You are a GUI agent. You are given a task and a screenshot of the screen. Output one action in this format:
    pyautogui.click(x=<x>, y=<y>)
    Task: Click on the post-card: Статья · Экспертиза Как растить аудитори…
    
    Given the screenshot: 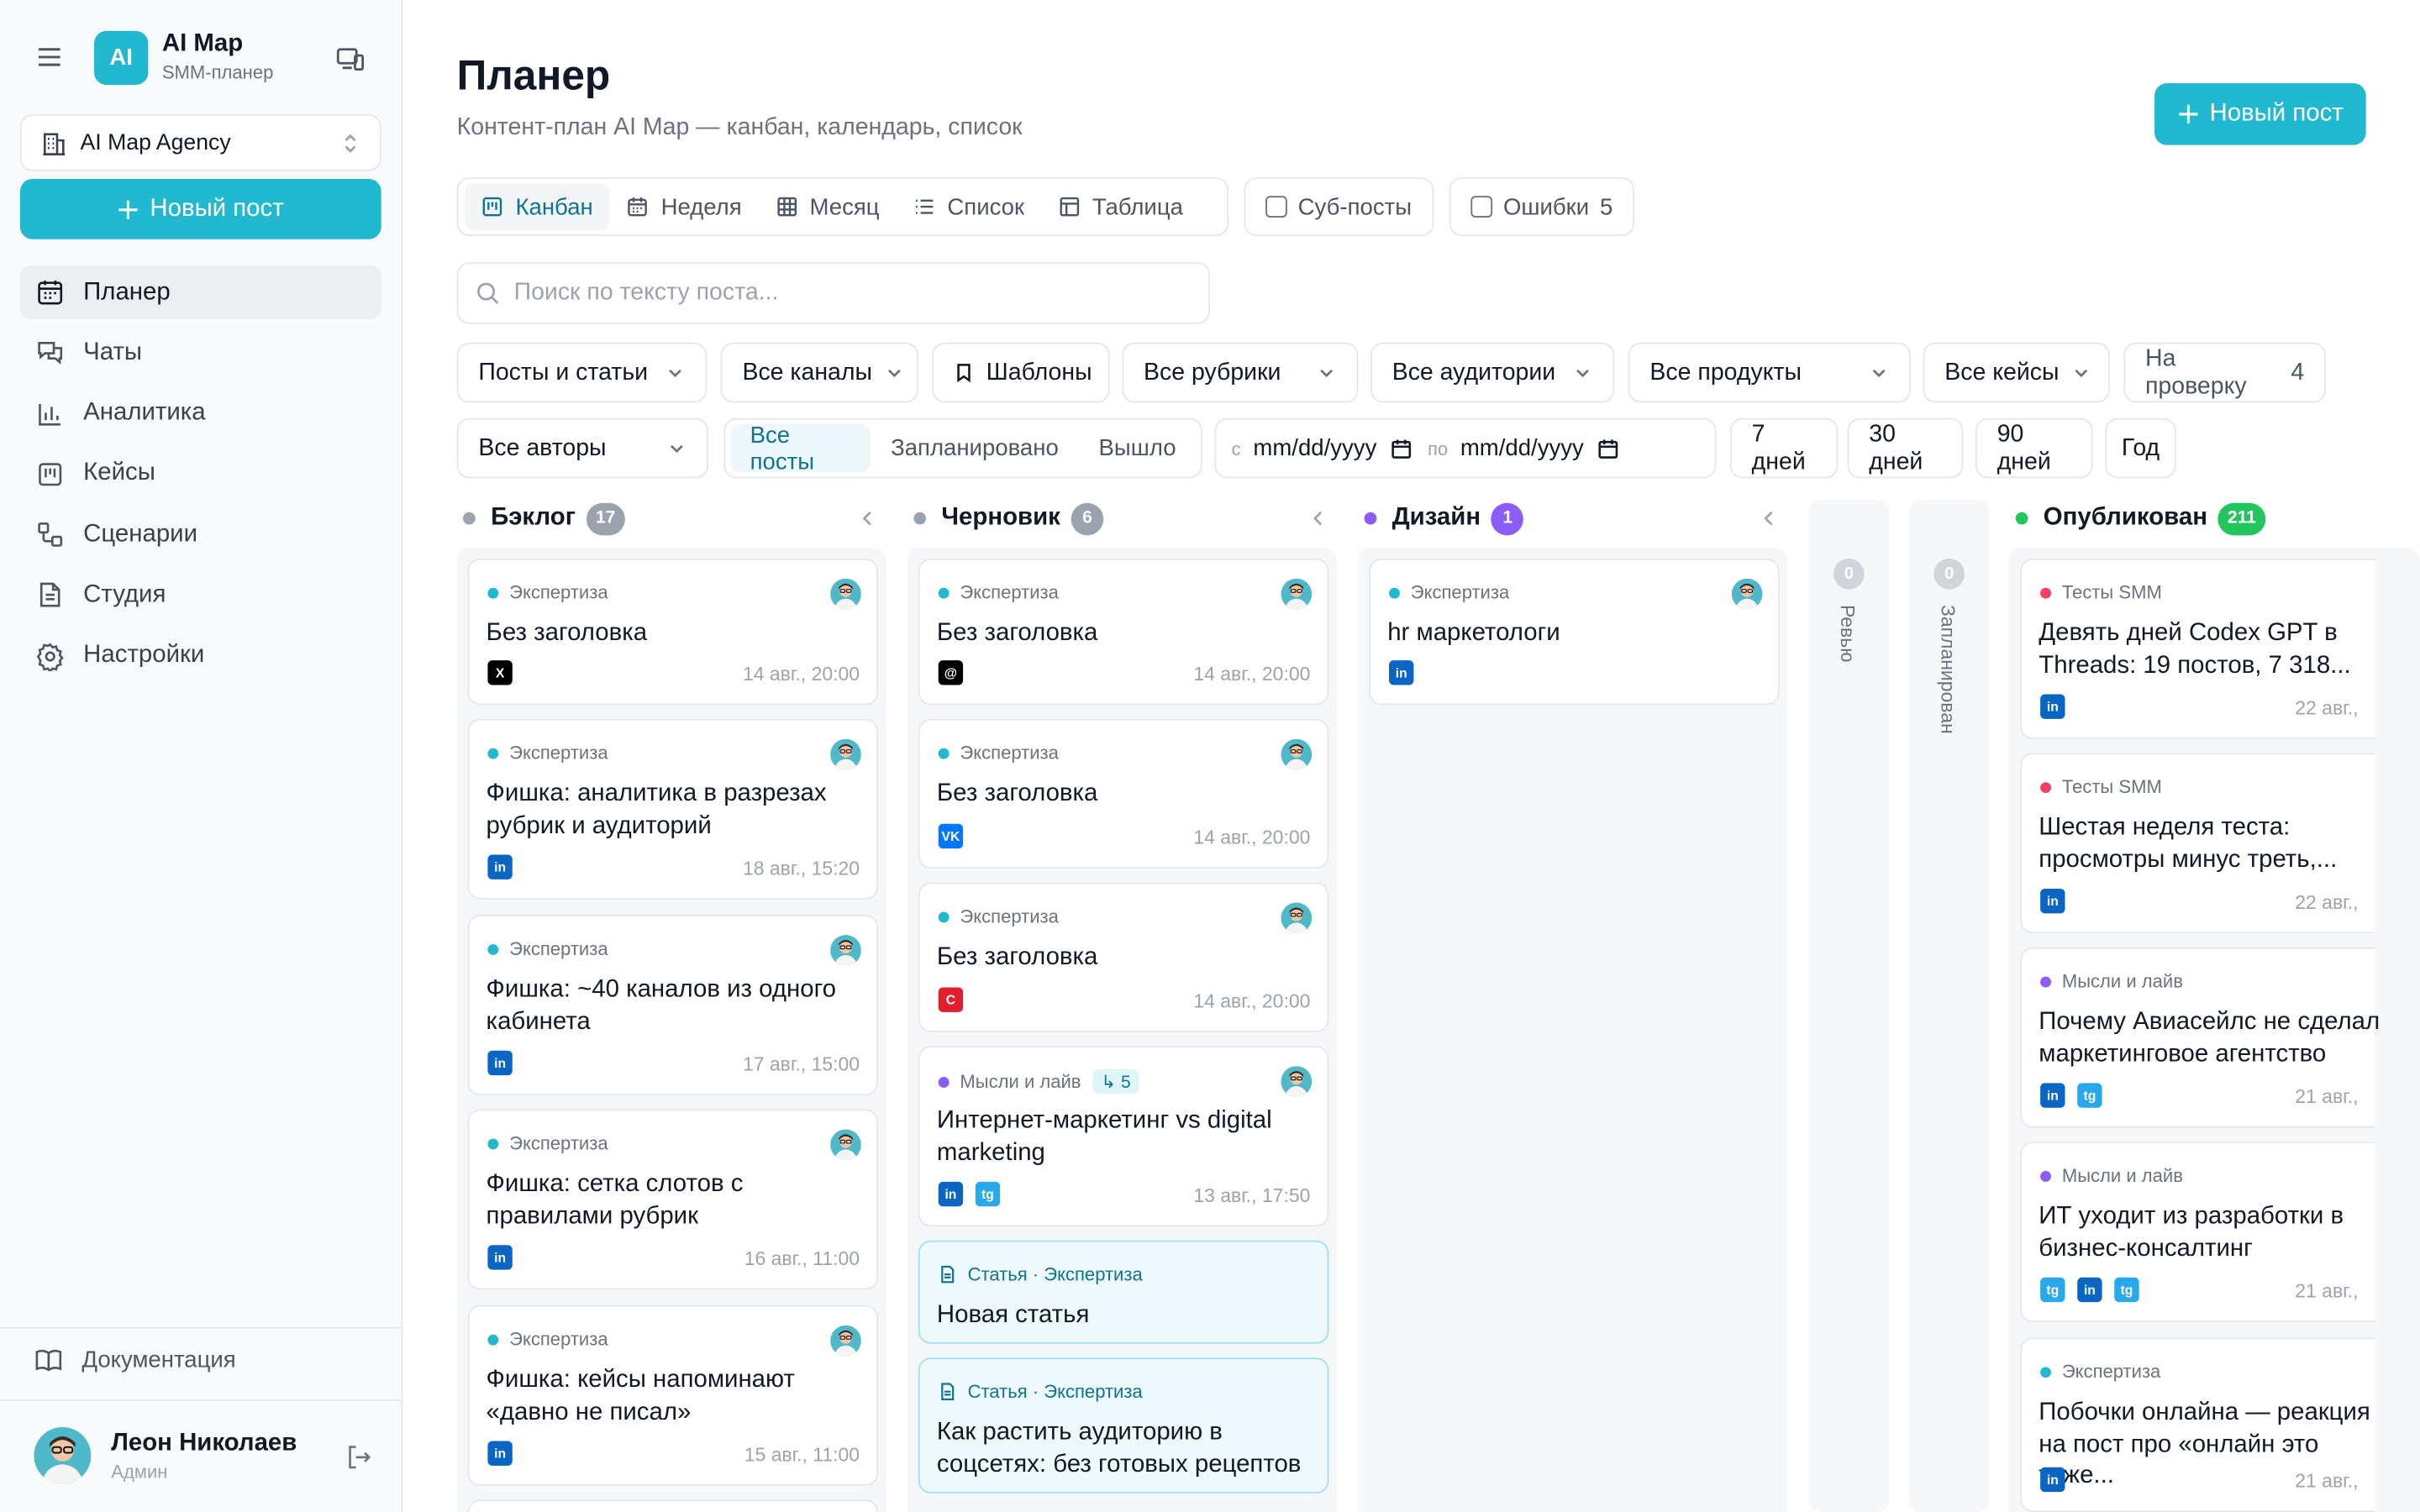 What is the action you would take?
    pyautogui.click(x=1123, y=1425)
    